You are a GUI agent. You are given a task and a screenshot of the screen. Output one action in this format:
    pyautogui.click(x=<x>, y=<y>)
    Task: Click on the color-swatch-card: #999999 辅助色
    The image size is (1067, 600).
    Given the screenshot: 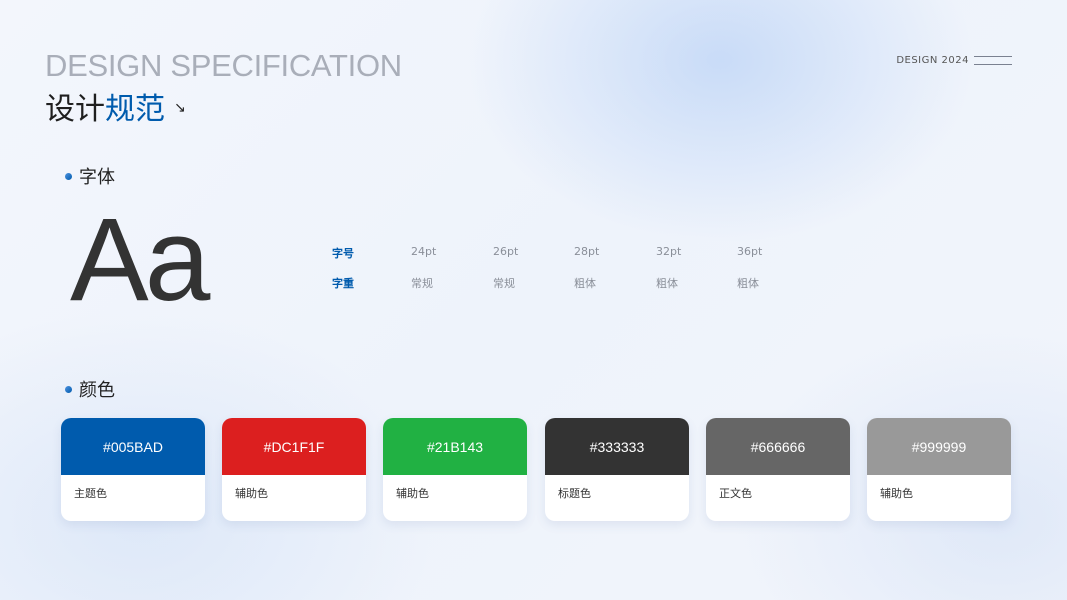 What is the action you would take?
    pyautogui.click(x=939, y=469)
    